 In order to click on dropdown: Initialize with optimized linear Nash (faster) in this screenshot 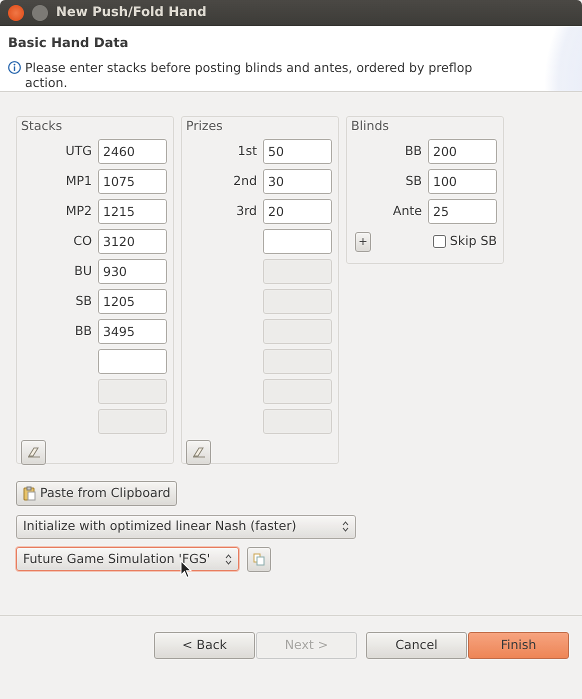, I will do `click(186, 526)`.